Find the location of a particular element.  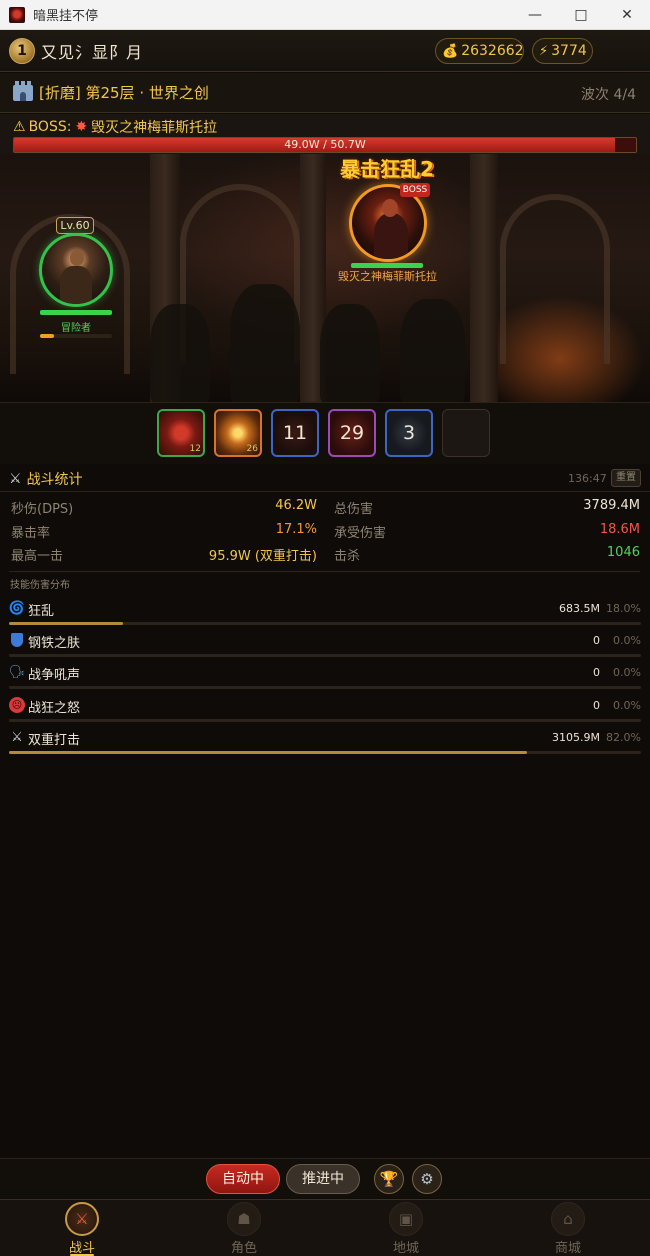

gold-counter: 💰 2632662 is located at coordinates (479, 51).